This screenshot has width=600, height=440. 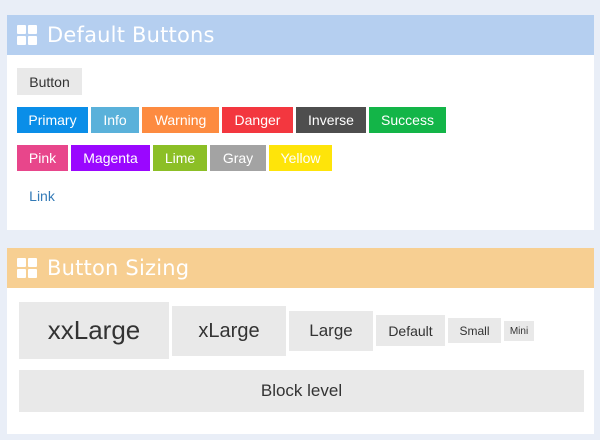 What do you see at coordinates (238, 158) in the screenshot?
I see `gray-button: Gray` at bounding box center [238, 158].